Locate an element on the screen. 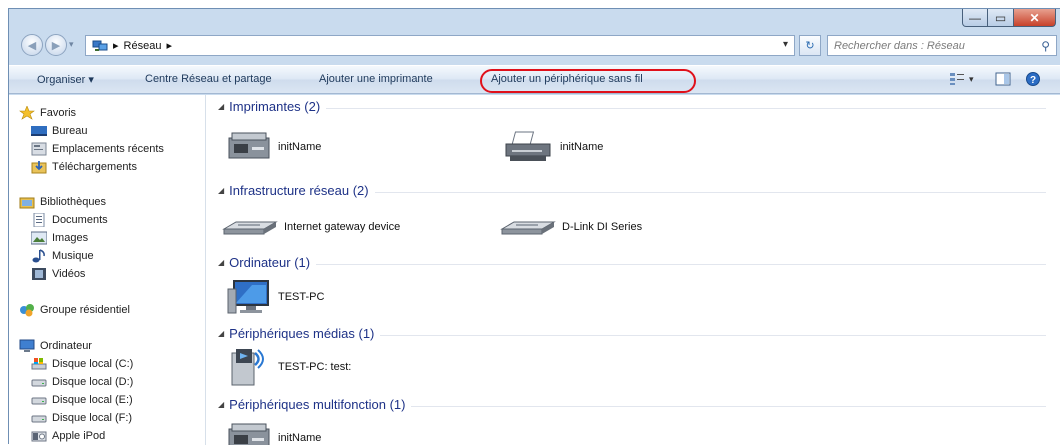  nav-label: Apple iPod is located at coordinates (79, 436).